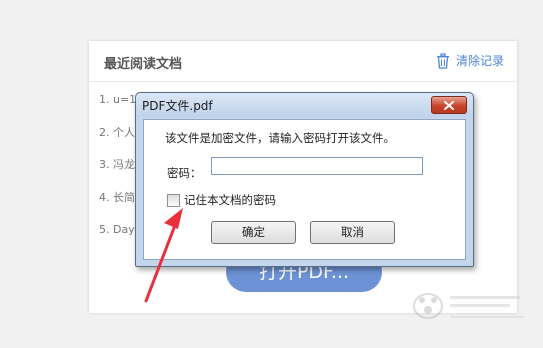 The width and height of the screenshot is (543, 348). What do you see at coordinates (117, 109) in the screenshot?
I see `list-item: 1. u=1` at bounding box center [117, 109].